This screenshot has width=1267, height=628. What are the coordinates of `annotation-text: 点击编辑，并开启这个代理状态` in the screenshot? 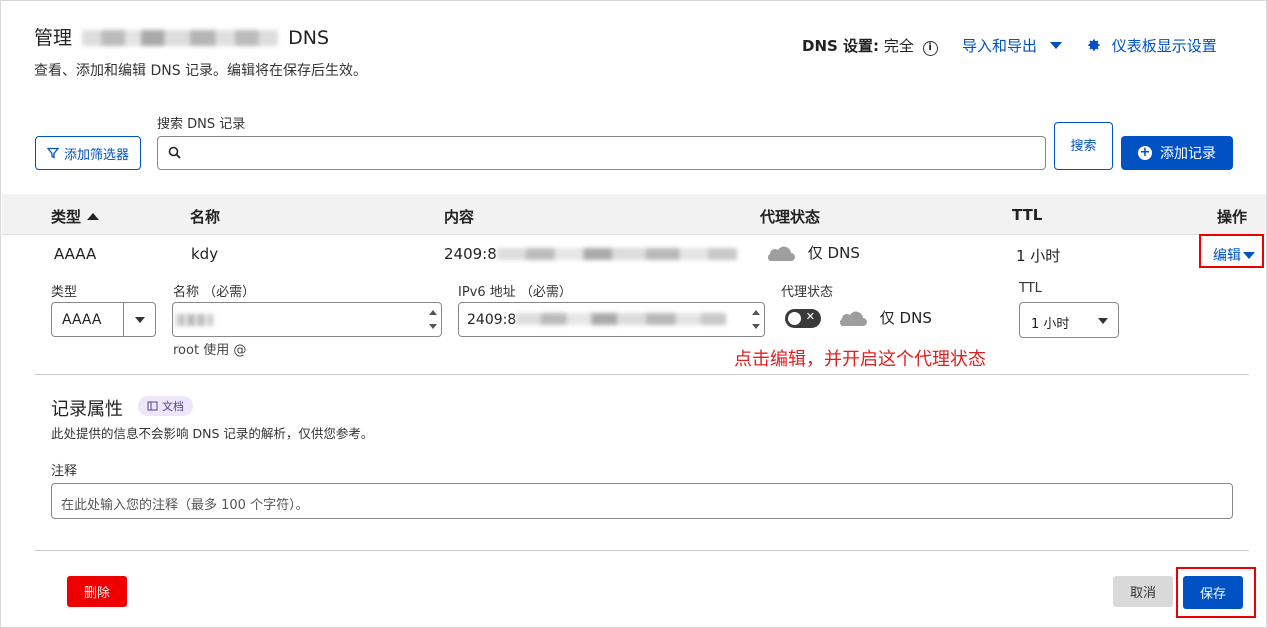 It's located at (860, 359).